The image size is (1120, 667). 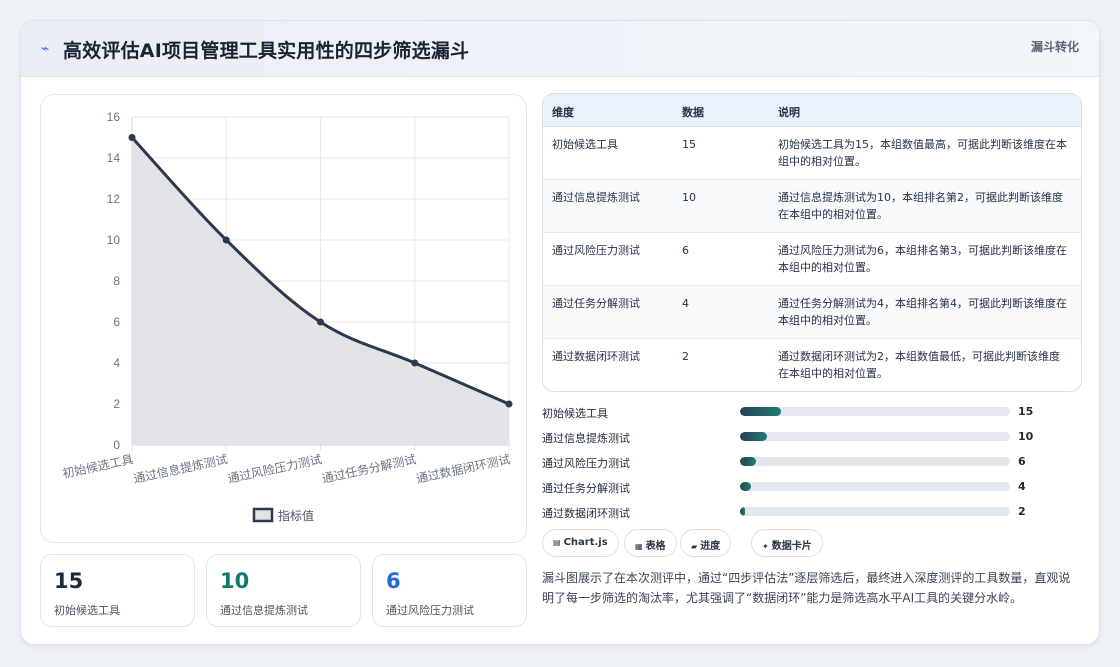 What do you see at coordinates (685, 303) in the screenshot?
I see `cell-value: 4` at bounding box center [685, 303].